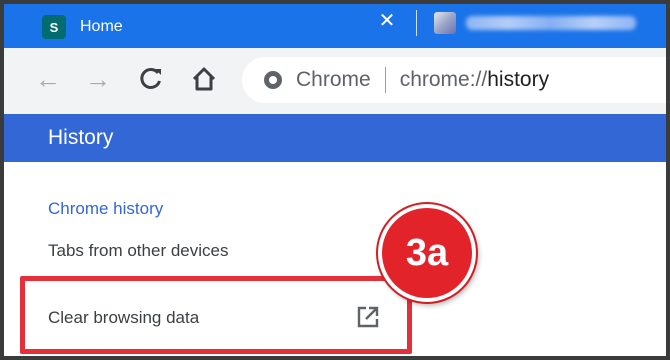 This screenshot has width=670, height=360. What do you see at coordinates (222, 27) in the screenshot?
I see `tab-home: S Home` at bounding box center [222, 27].